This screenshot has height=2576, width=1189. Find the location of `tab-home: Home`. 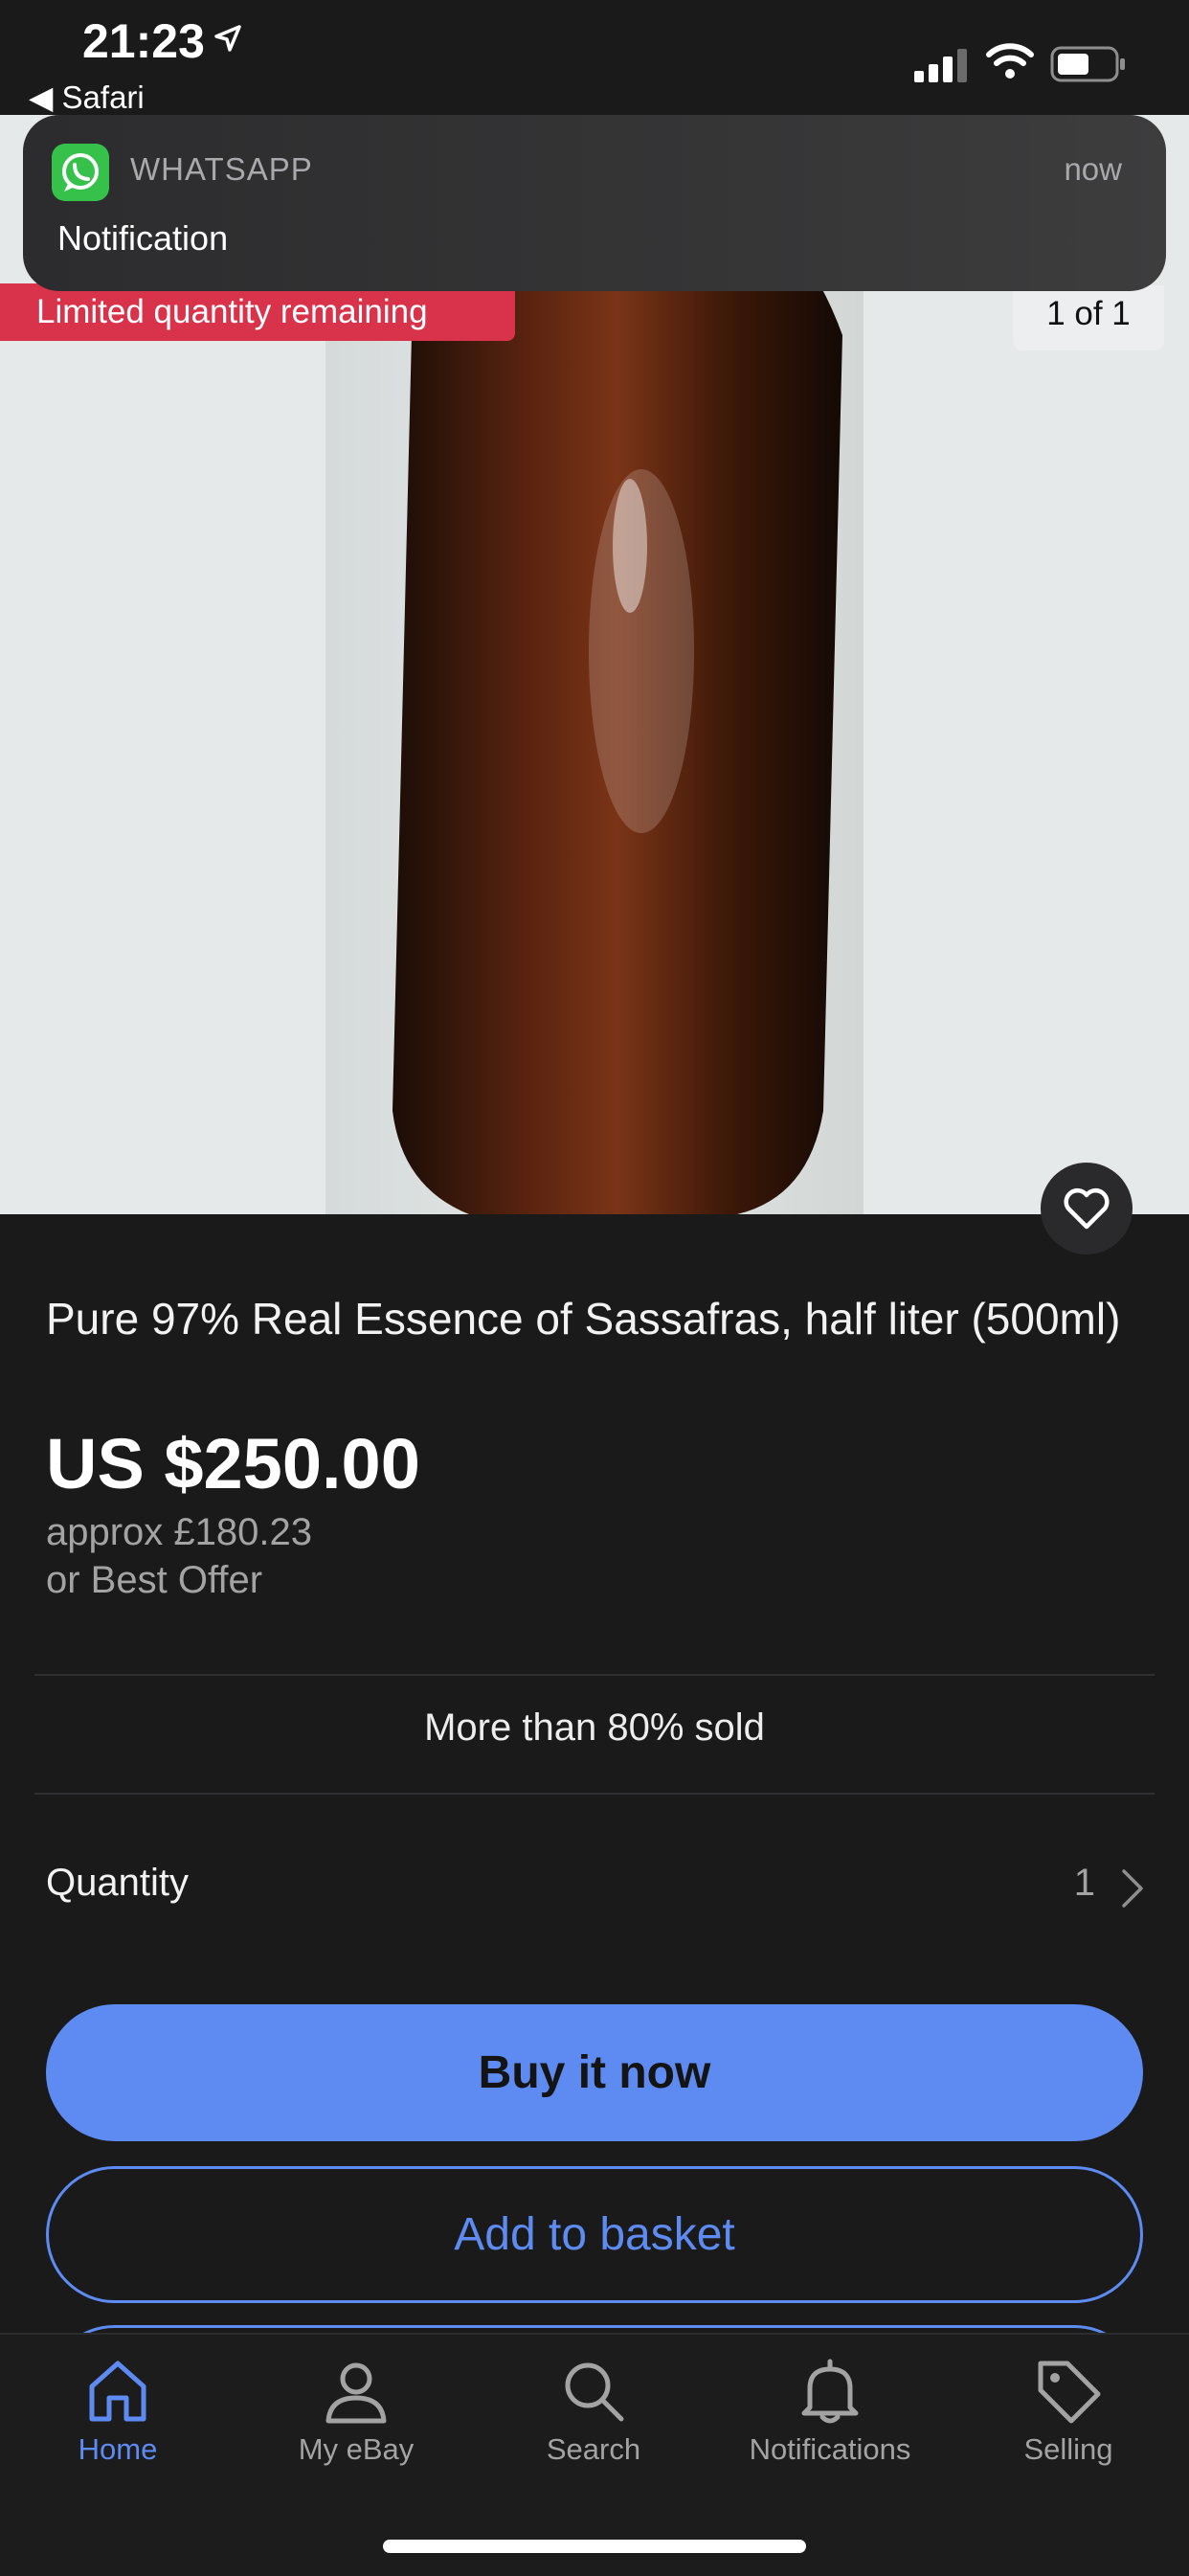

tab-home: Home is located at coordinates (117, 2412).